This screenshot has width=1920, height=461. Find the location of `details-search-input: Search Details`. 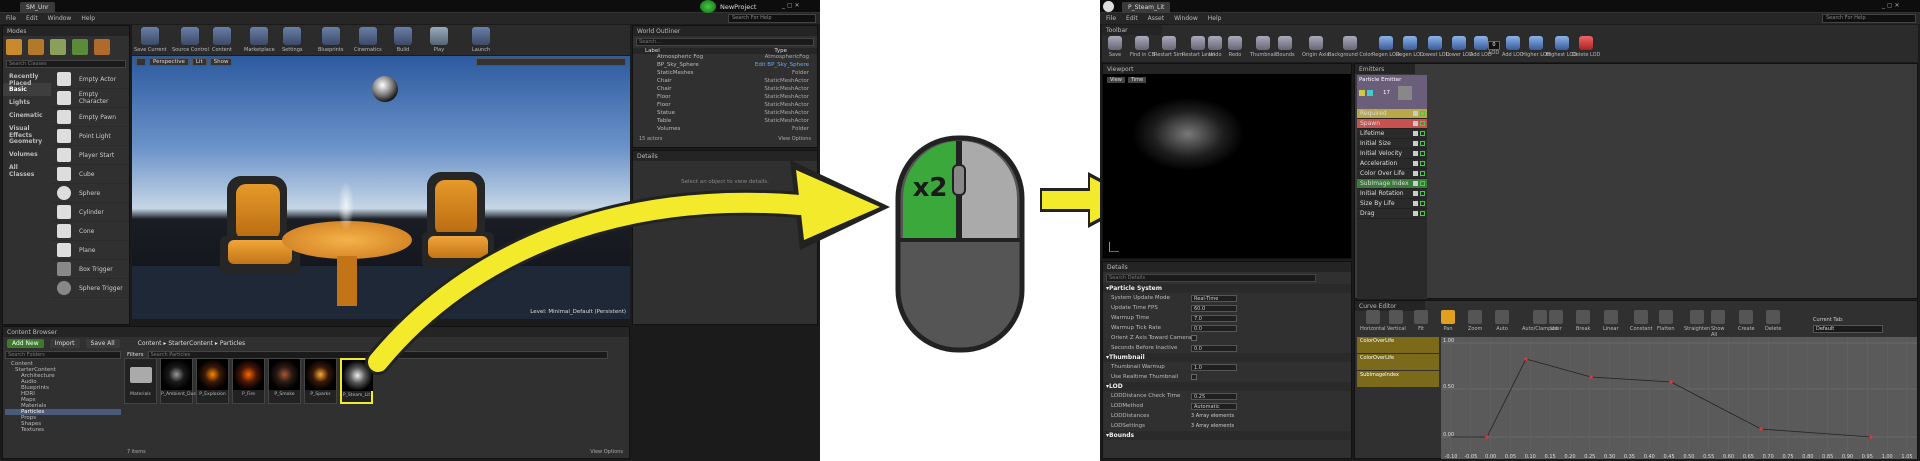

details-search-input: Search Details is located at coordinates (1211, 278).